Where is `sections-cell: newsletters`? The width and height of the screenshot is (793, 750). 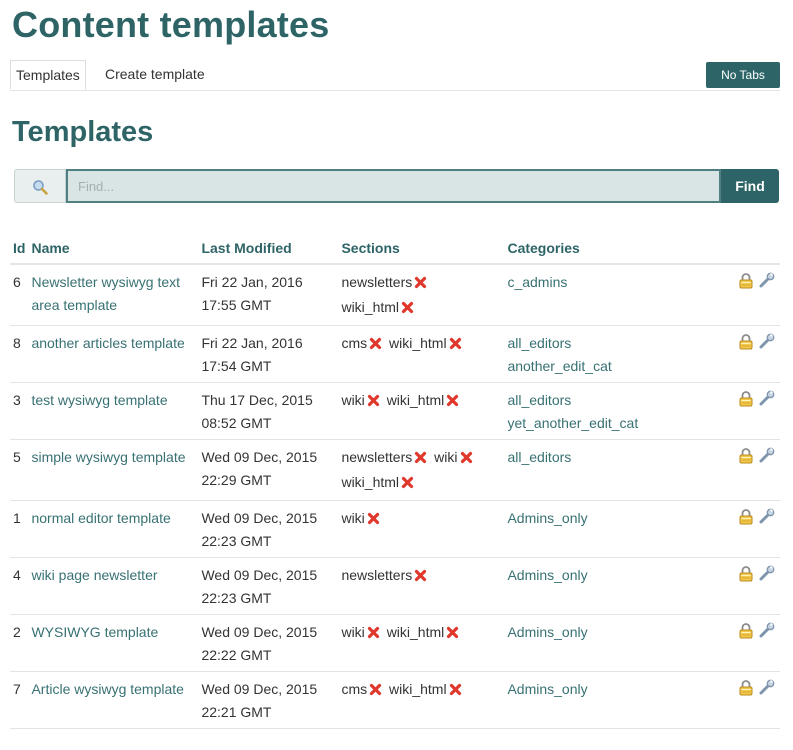
sections-cell: newsletters is located at coordinates (421, 586).